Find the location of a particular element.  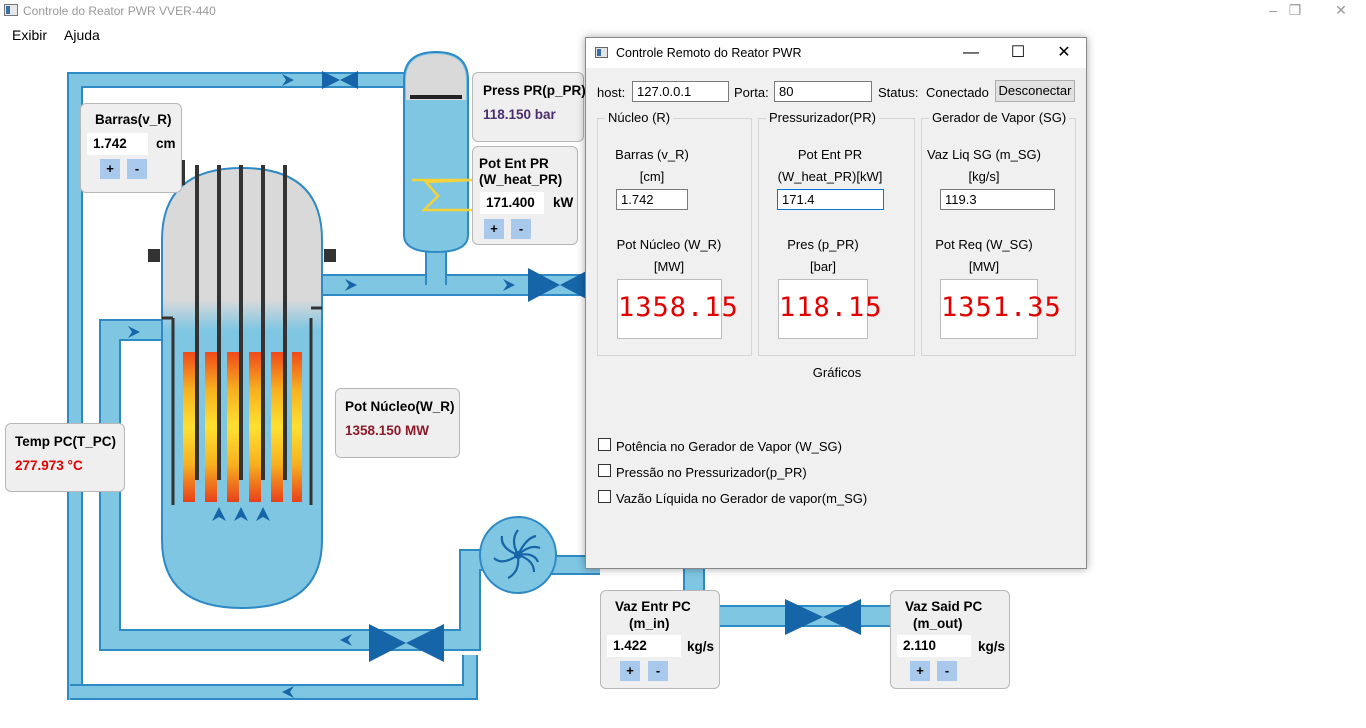

core-display-unit: [MW] is located at coordinates (669, 266).